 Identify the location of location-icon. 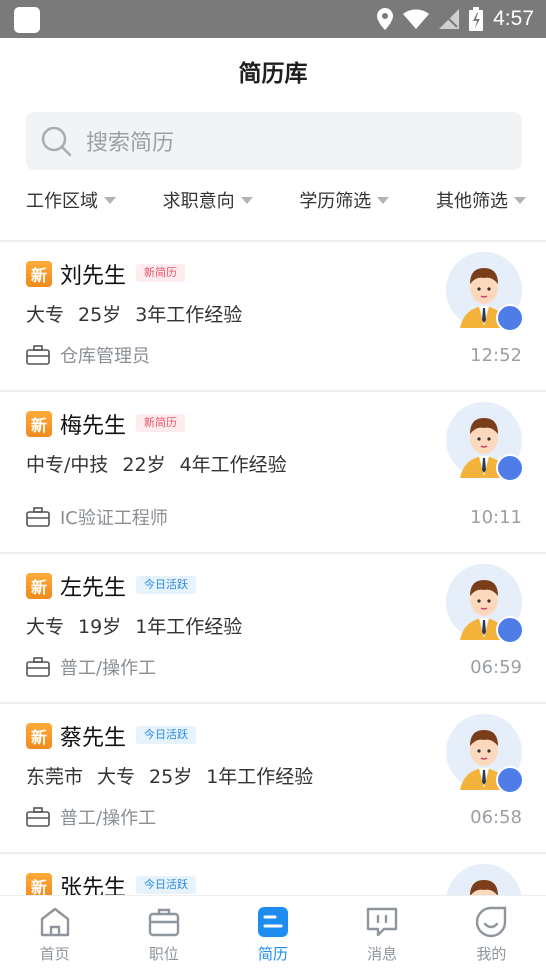
(385, 19).